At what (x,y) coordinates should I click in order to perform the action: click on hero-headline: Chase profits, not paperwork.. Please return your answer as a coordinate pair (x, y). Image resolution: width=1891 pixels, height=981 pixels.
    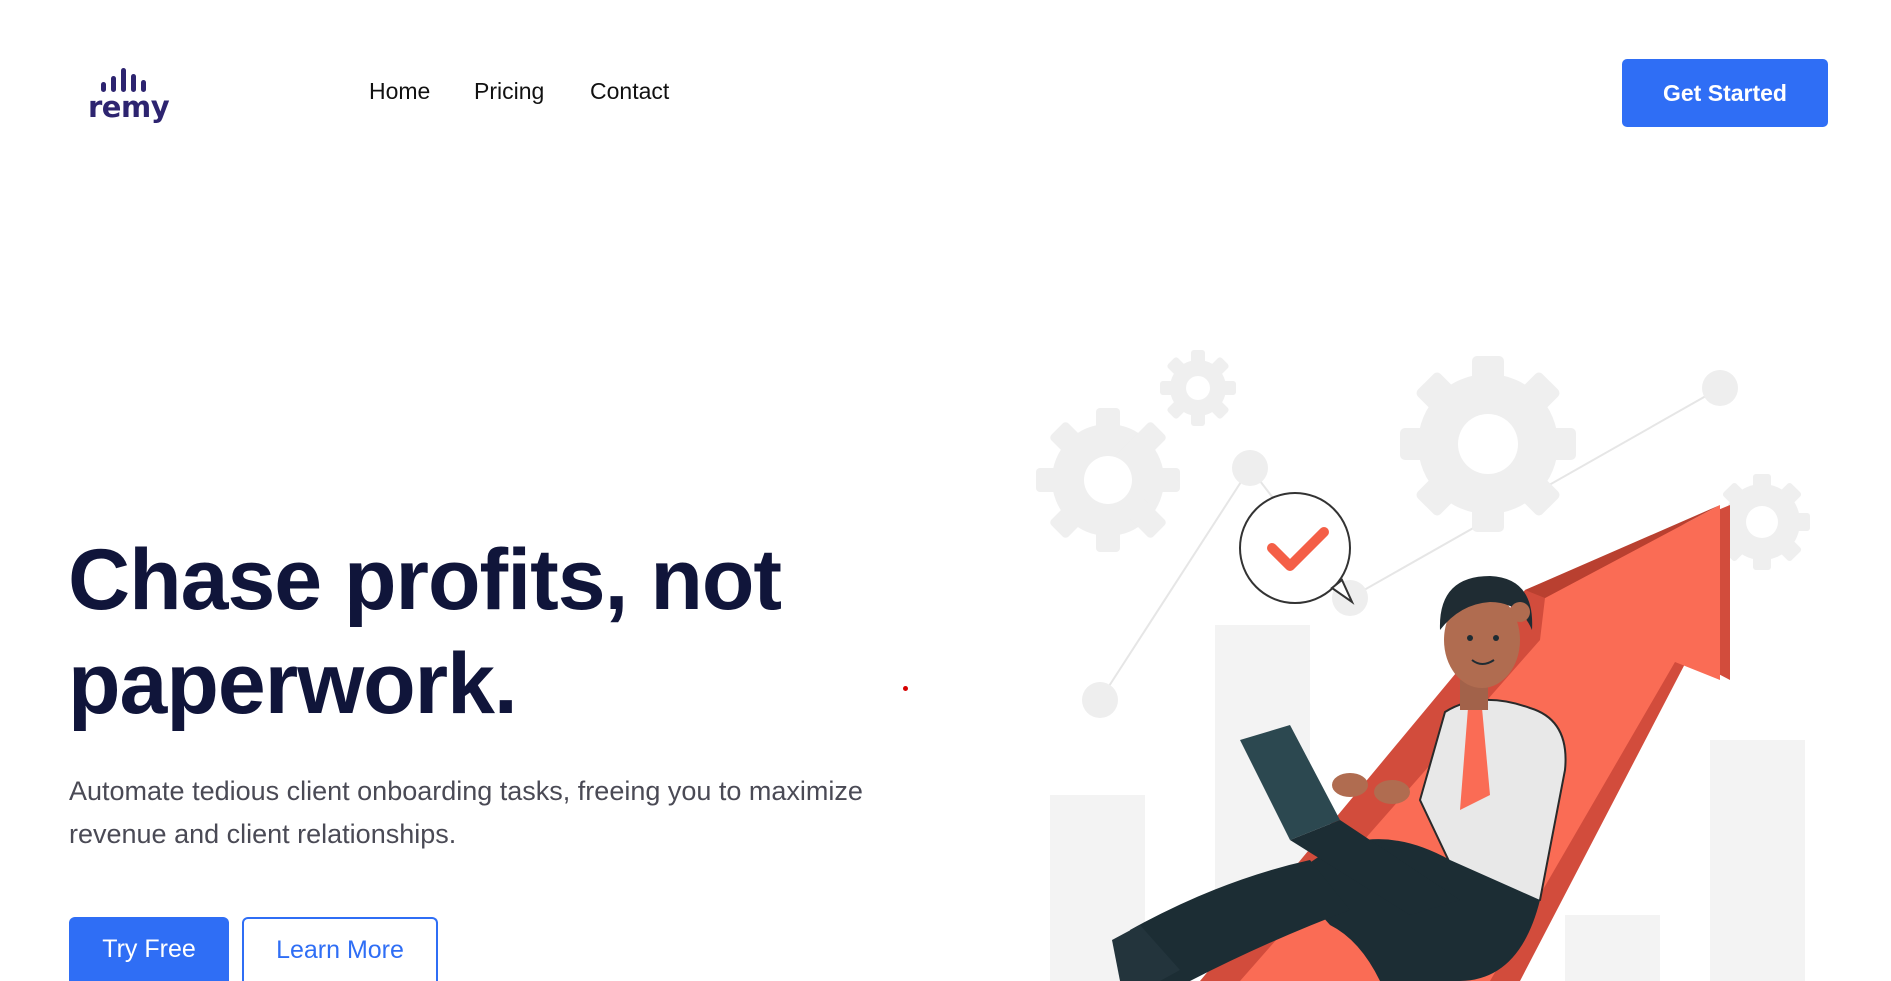
    Looking at the image, I should click on (478, 632).